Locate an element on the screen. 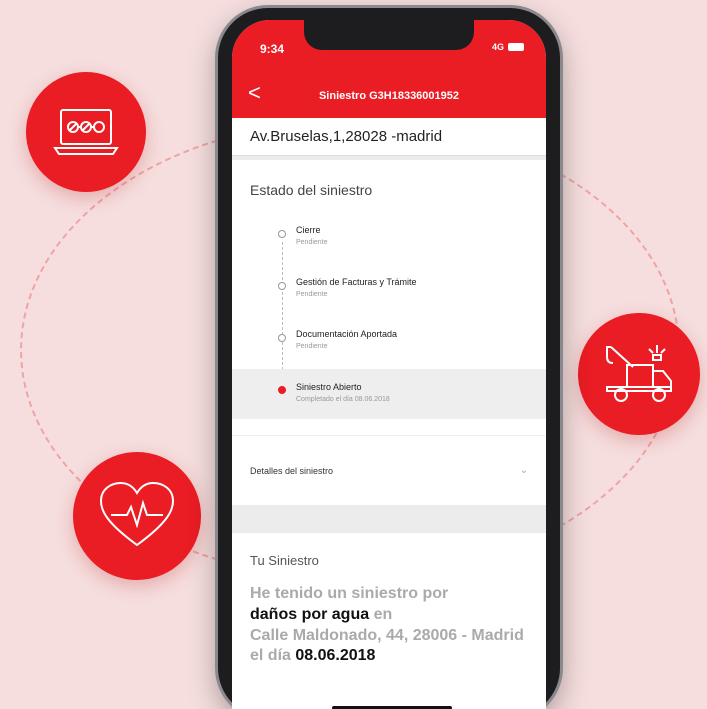 This screenshot has height=709, width=707. step-status: Completado el día 08.06.2018 is located at coordinates (343, 399).